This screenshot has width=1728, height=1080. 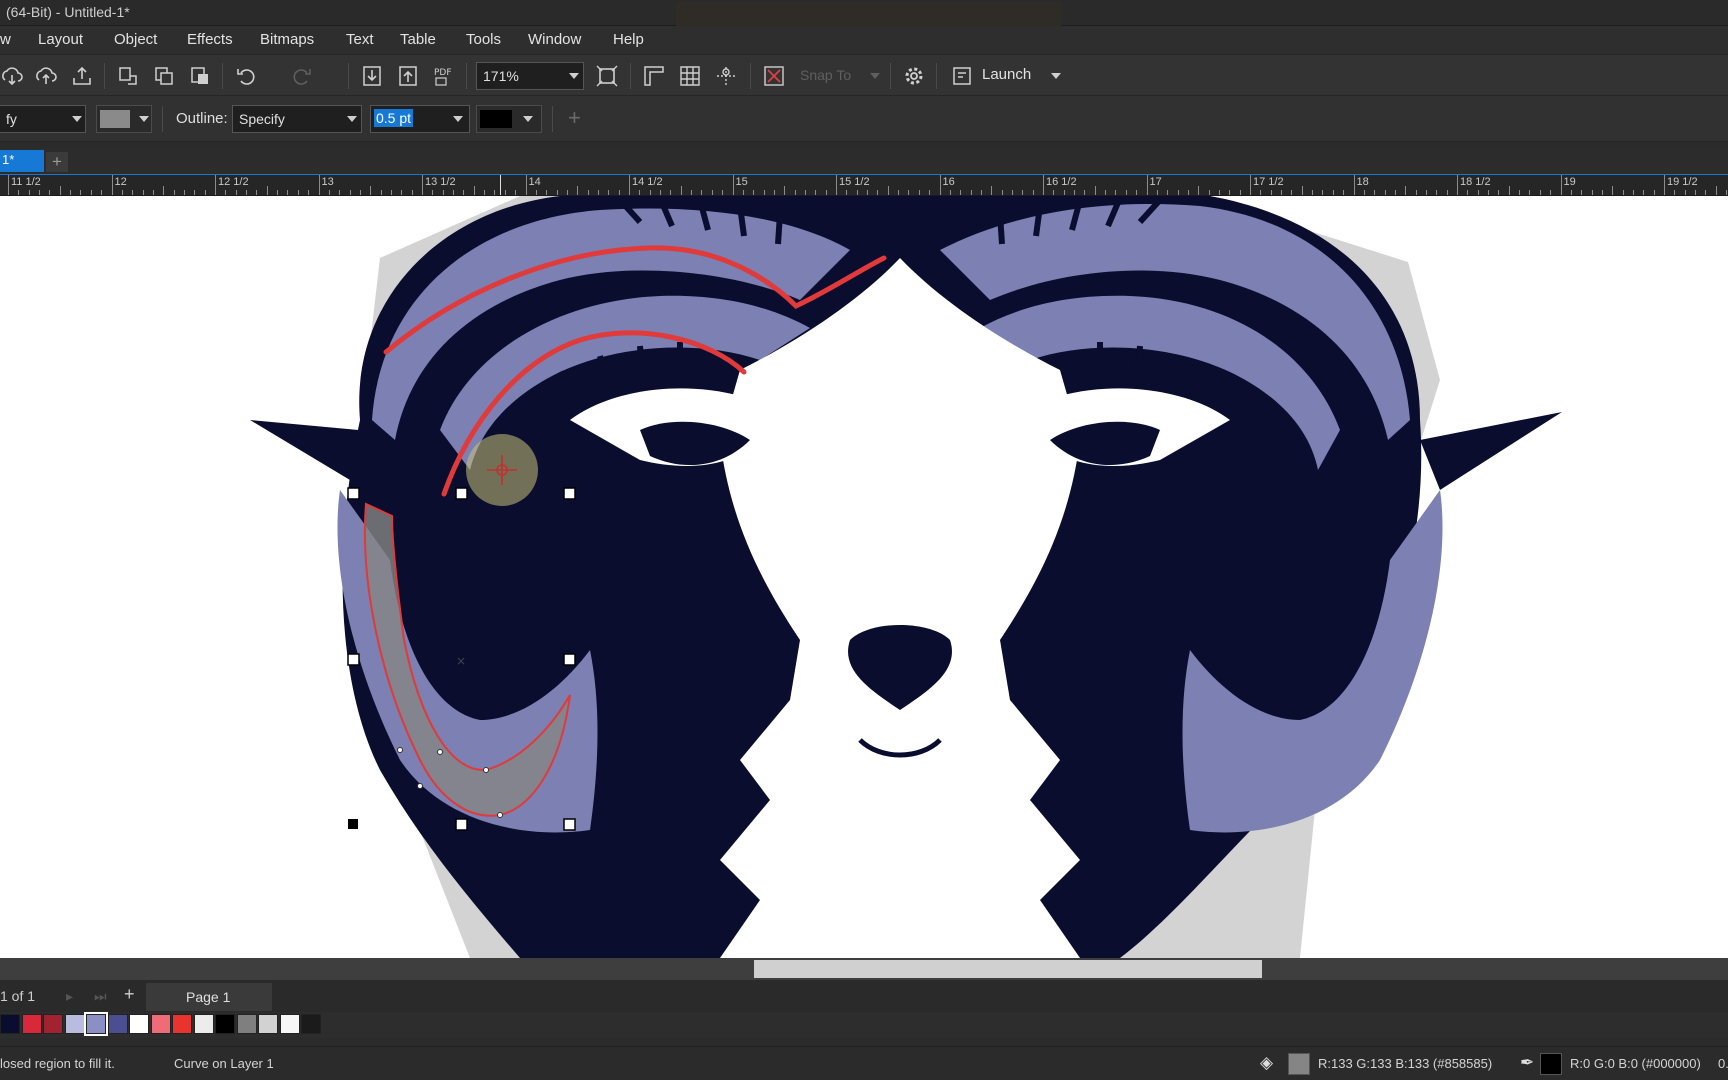 I want to click on menu-layout: Layout, so click(x=60, y=39).